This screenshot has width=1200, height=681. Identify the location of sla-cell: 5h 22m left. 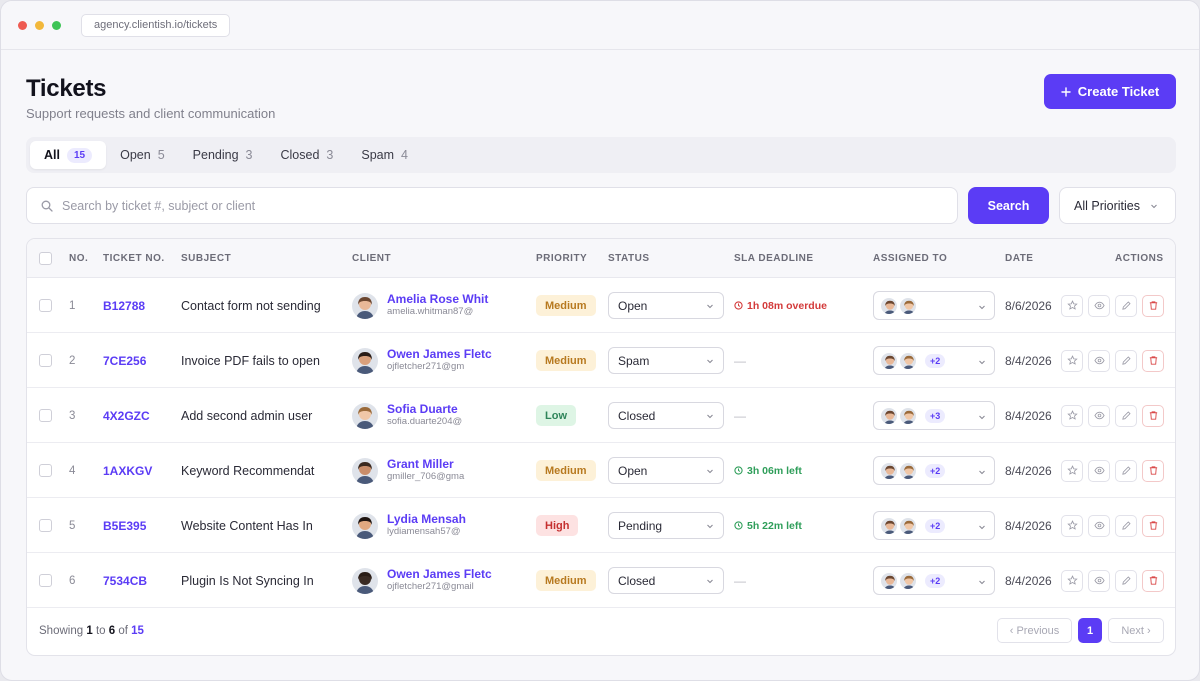
(768, 525).